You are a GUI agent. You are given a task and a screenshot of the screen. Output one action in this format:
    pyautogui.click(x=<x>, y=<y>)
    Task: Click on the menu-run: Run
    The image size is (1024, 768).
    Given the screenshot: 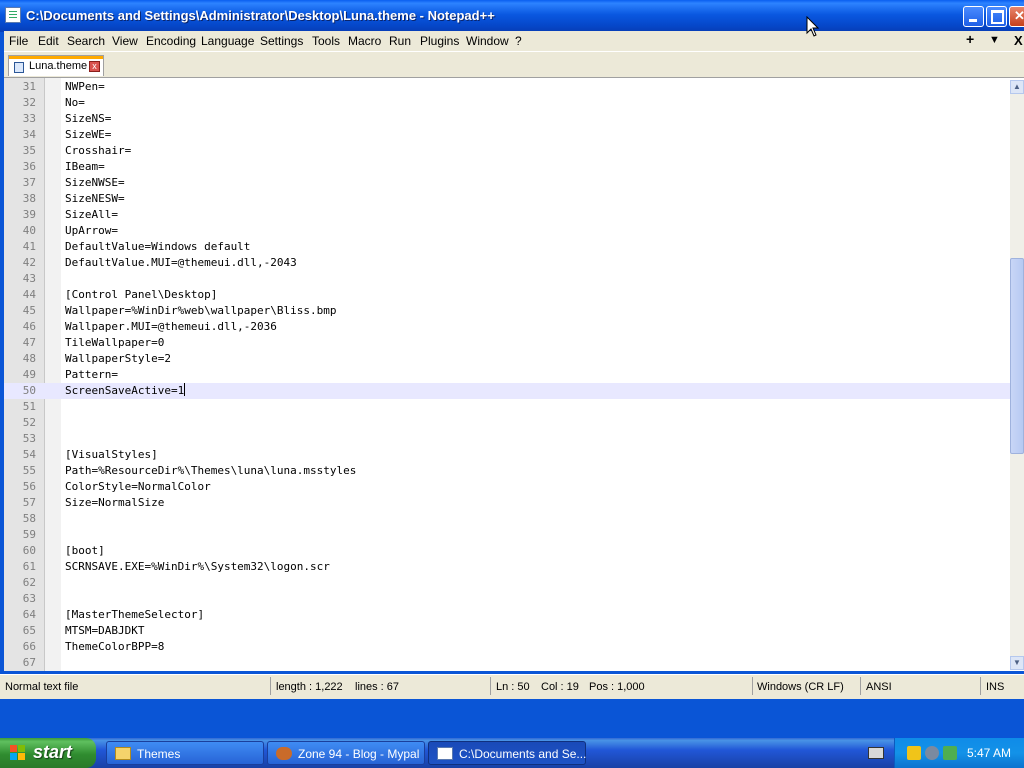 What is the action you would take?
    pyautogui.click(x=400, y=41)
    